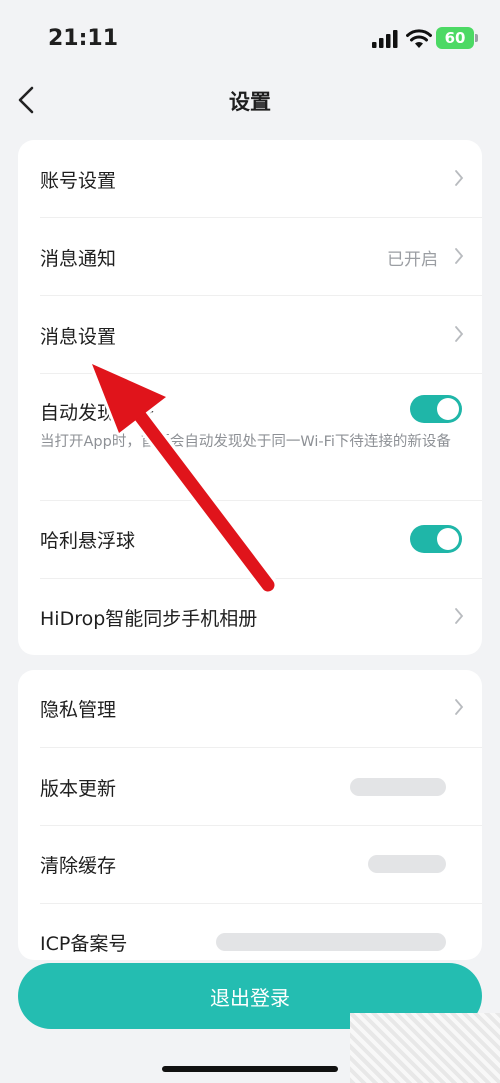  I want to click on account-settings-row: 账号设置, so click(250, 178).